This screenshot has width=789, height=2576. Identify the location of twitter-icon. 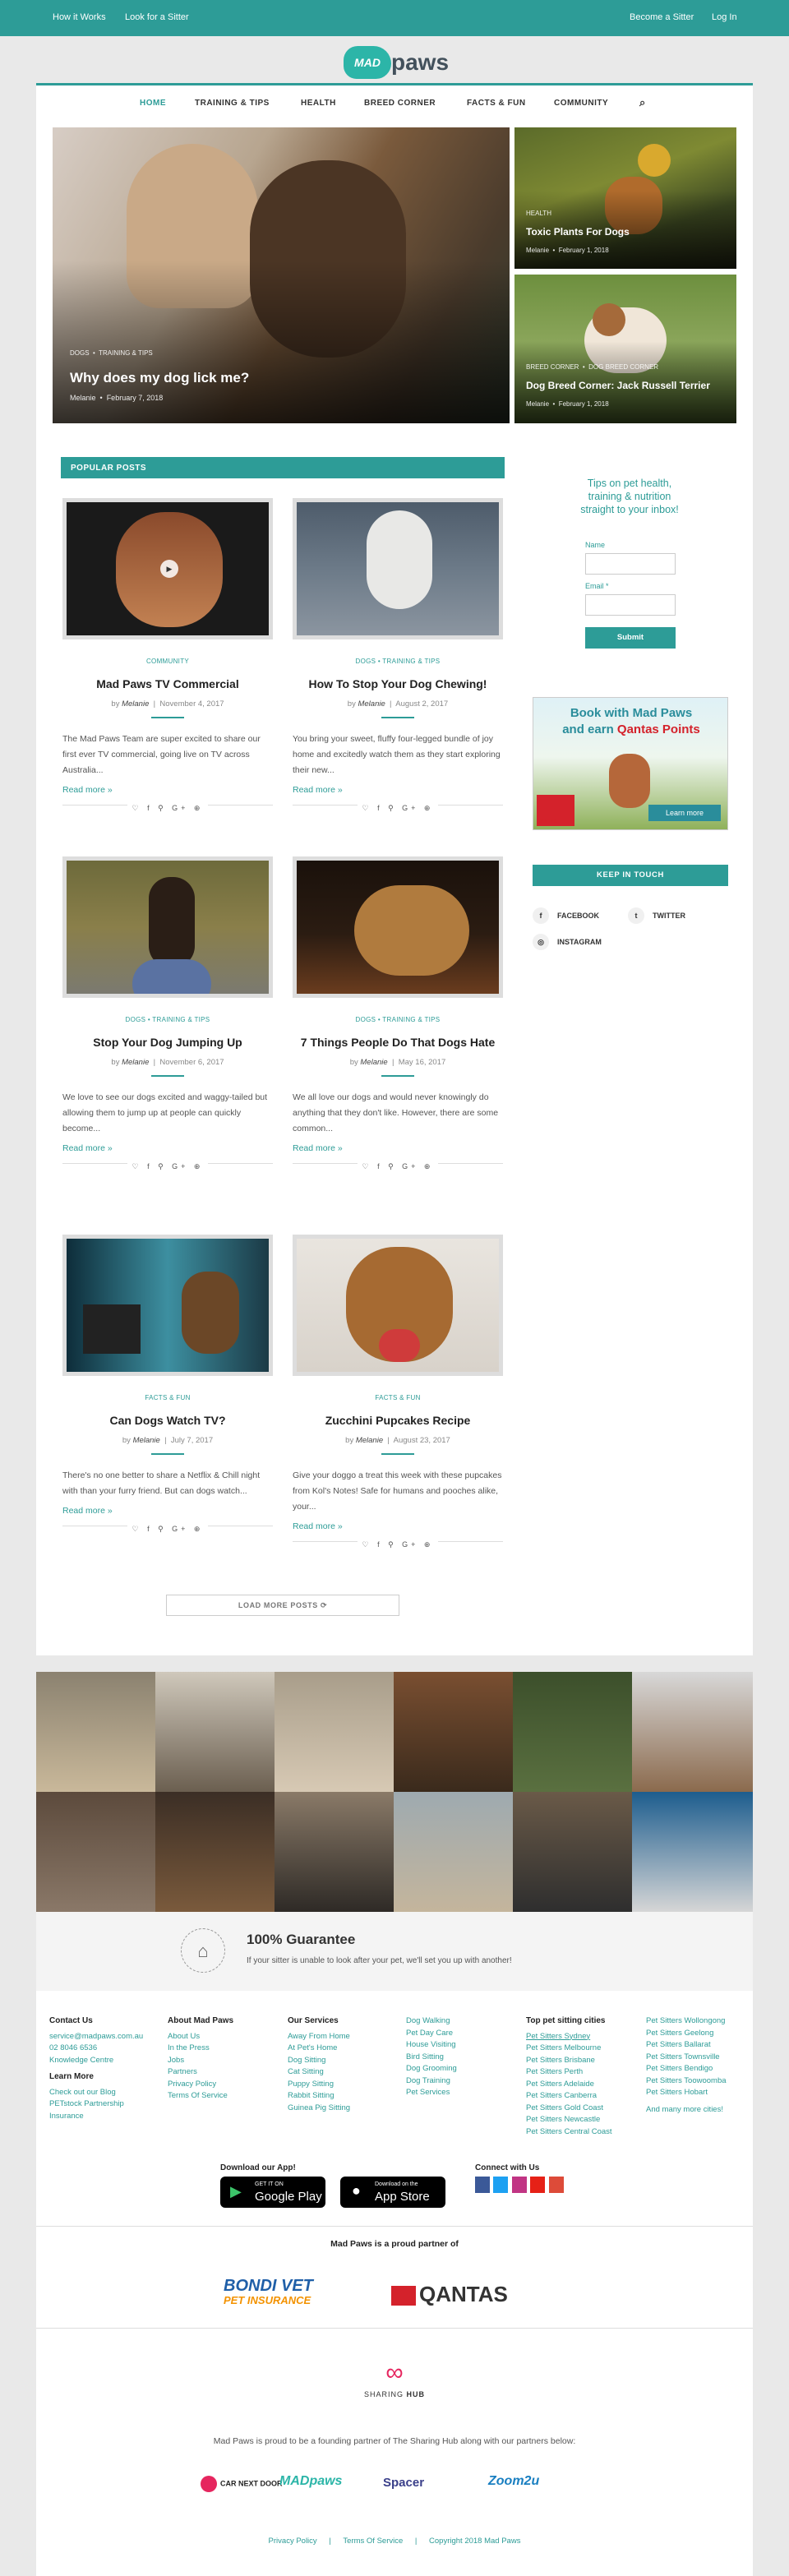
(501, 2185).